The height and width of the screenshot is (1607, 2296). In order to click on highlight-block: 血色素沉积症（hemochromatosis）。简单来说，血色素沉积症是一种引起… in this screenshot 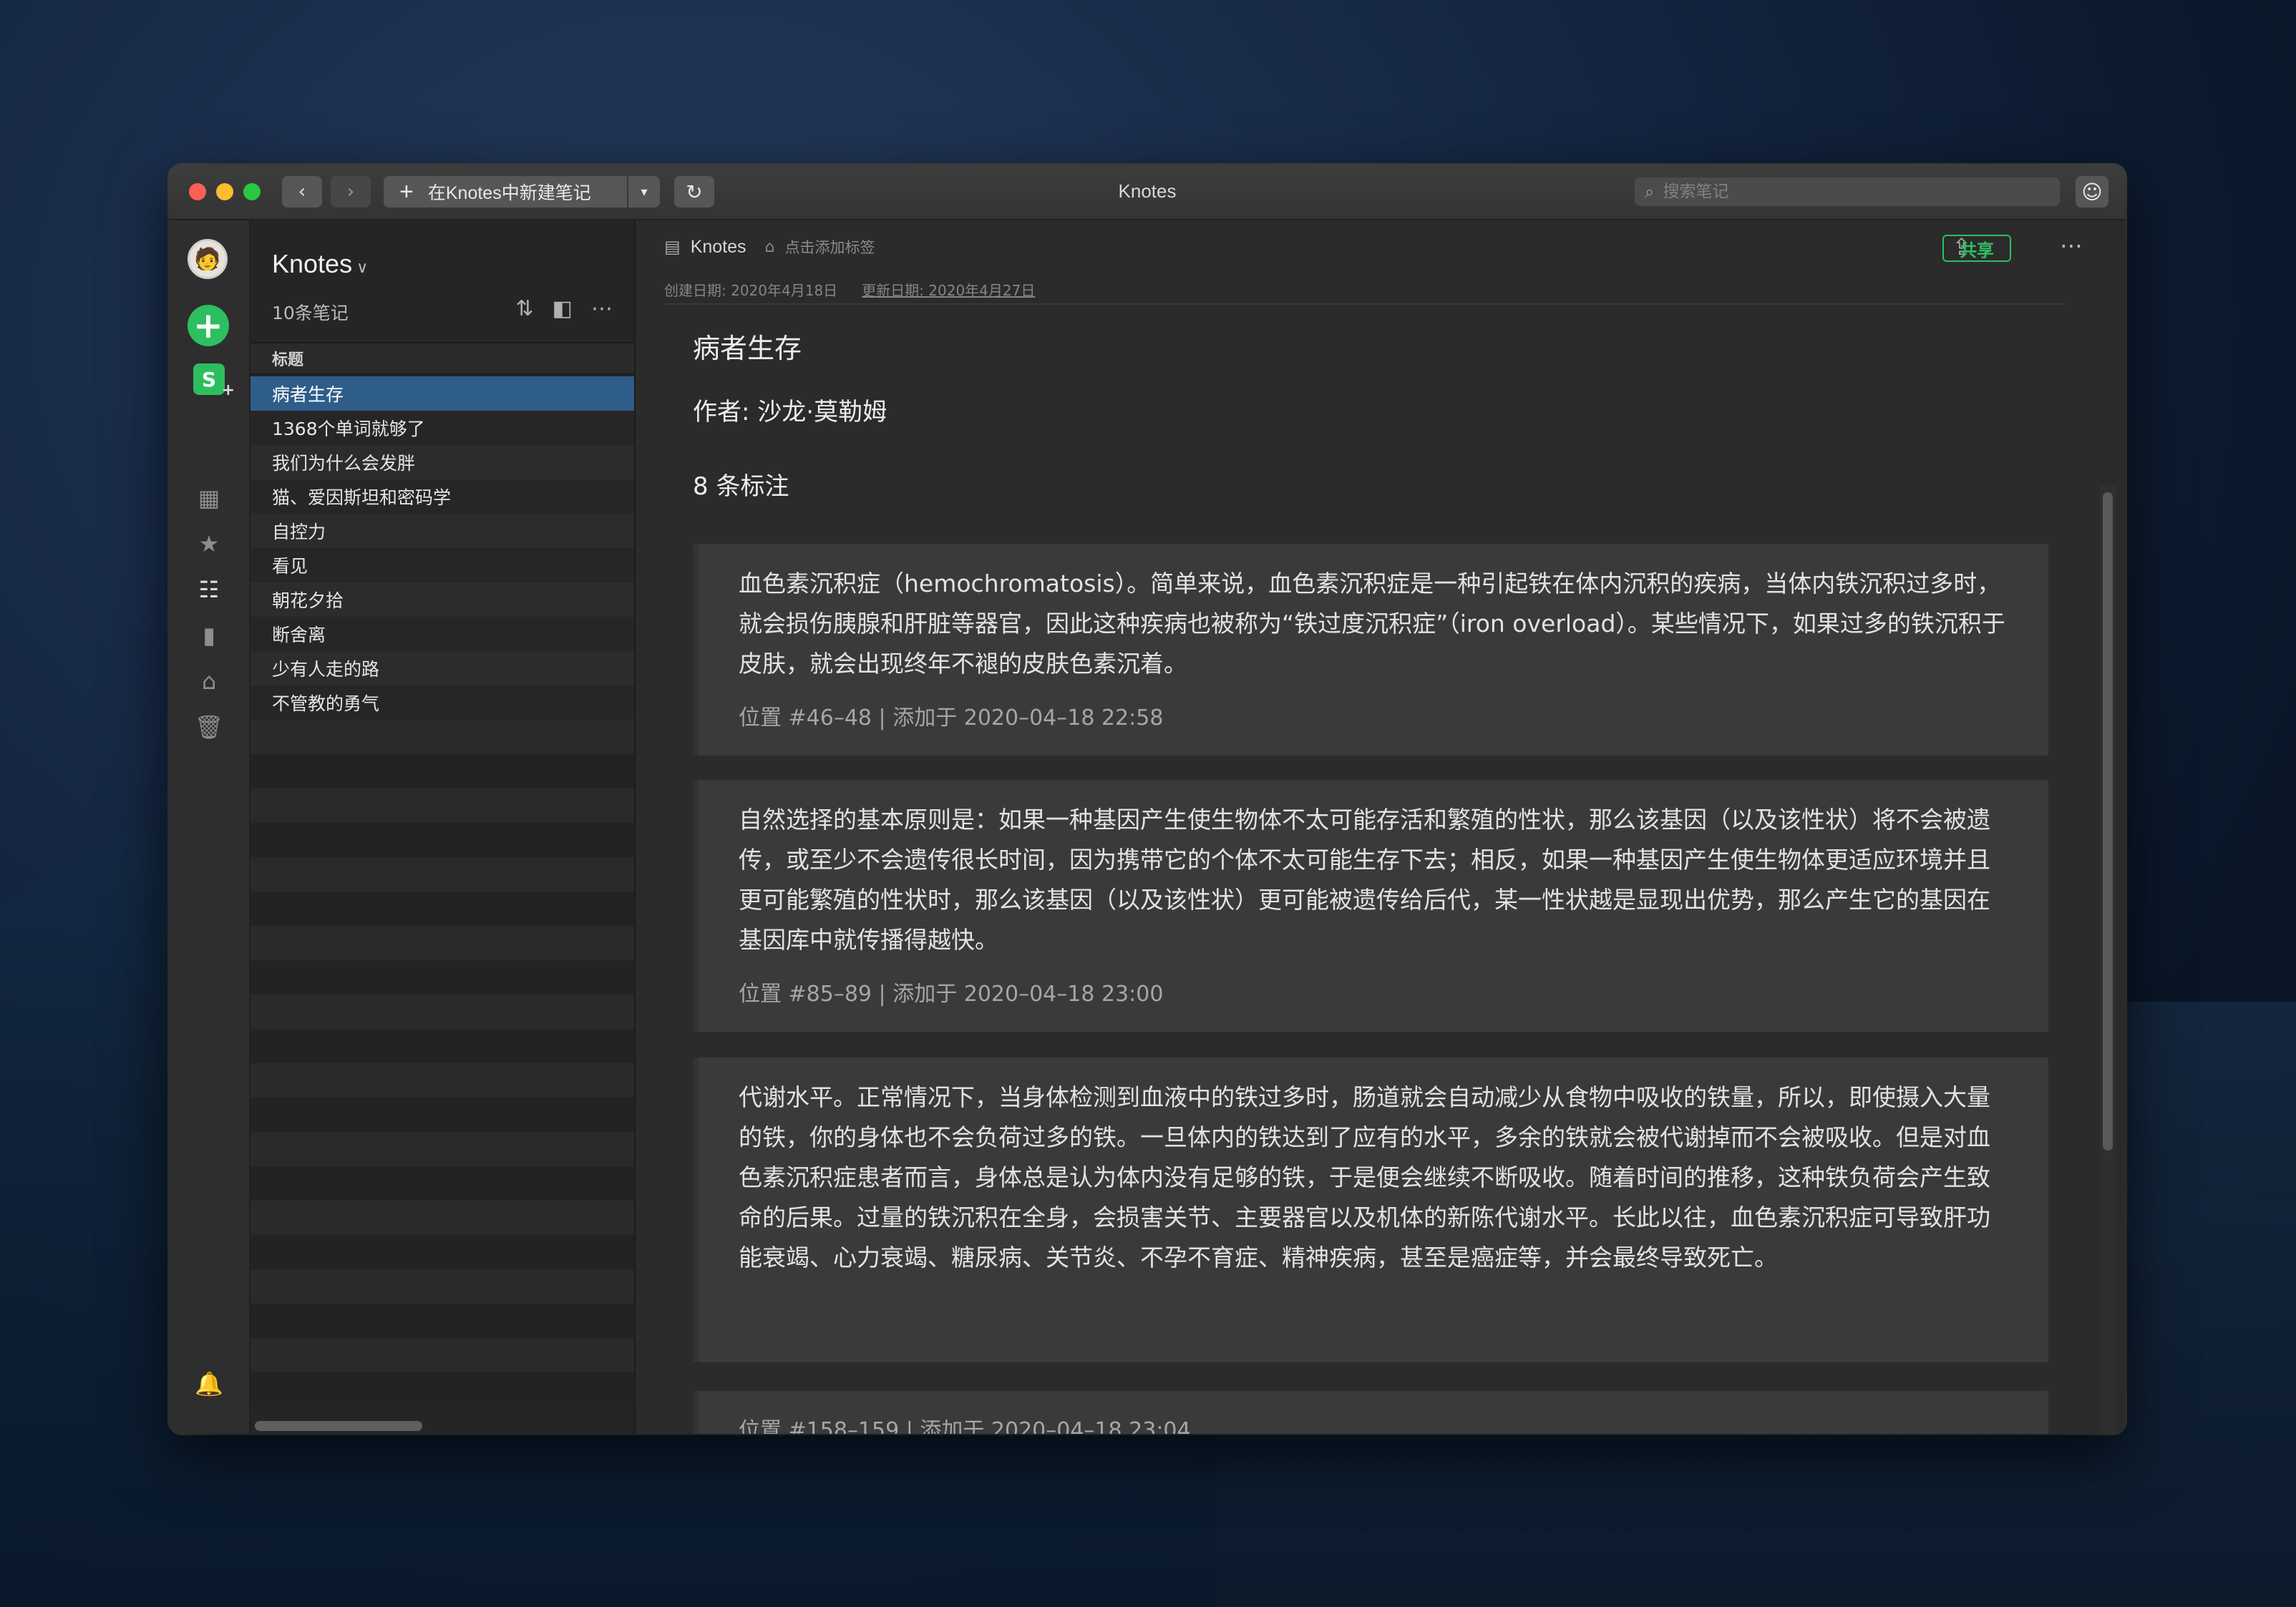, I will do `click(1371, 650)`.